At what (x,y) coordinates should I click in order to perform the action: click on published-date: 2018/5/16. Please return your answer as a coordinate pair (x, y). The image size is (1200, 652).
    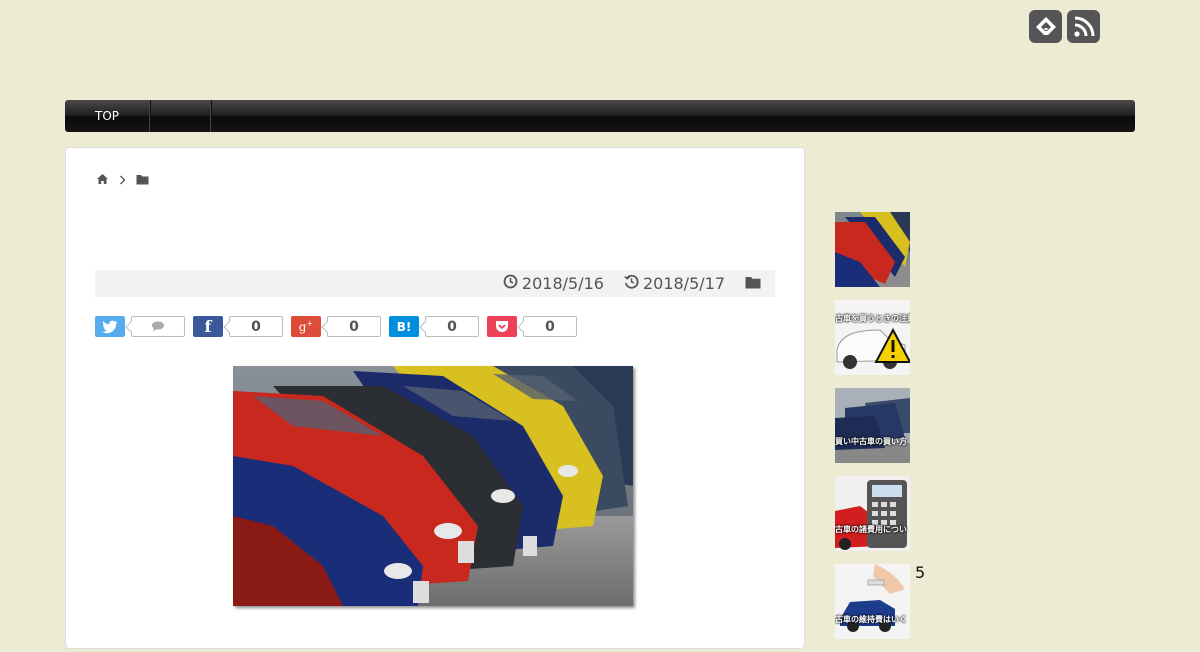
    Looking at the image, I should click on (553, 283).